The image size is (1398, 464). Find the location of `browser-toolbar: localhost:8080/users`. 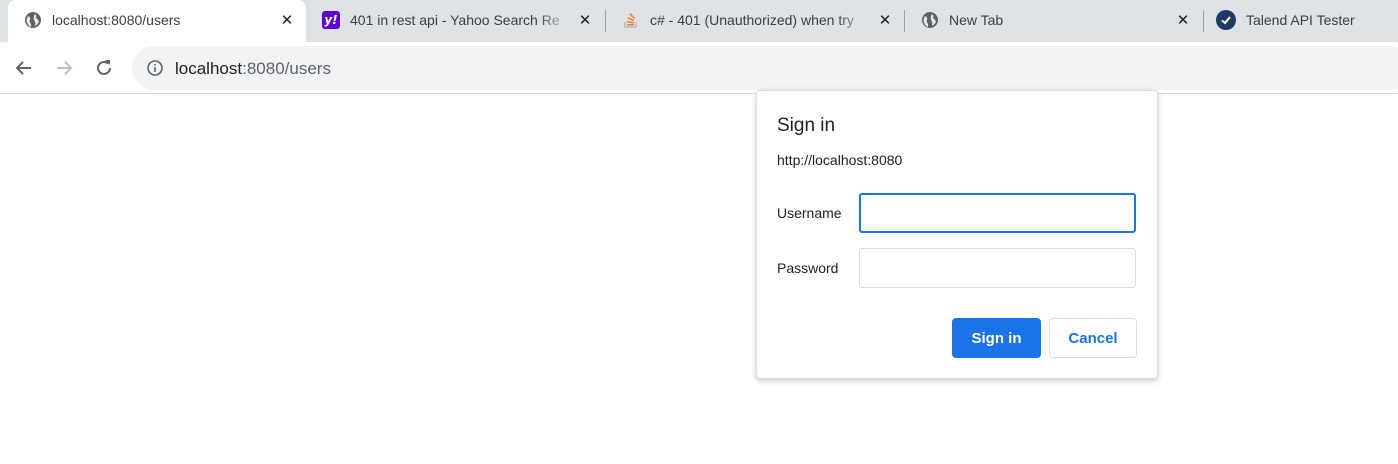

browser-toolbar: localhost:8080/users is located at coordinates (699, 68).